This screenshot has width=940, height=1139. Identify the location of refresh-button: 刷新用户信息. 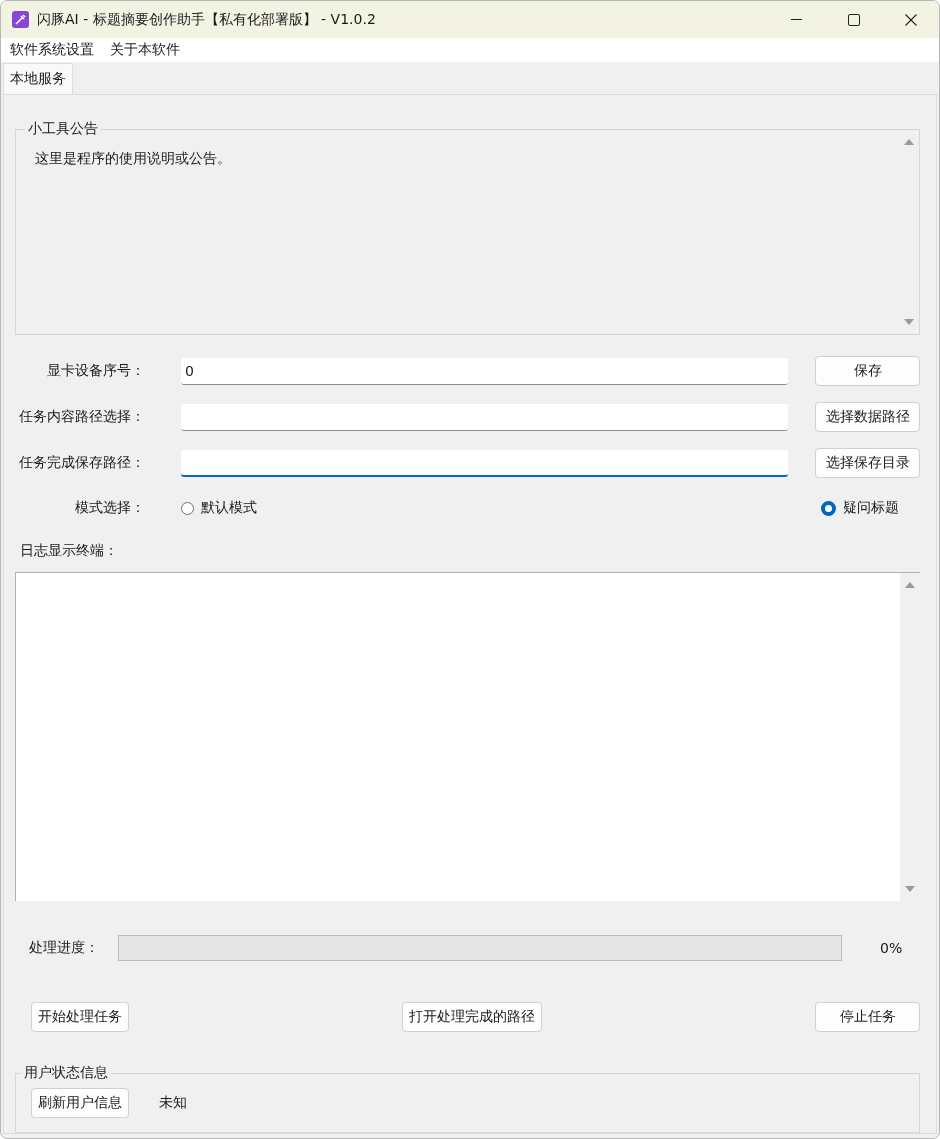
(80, 1103).